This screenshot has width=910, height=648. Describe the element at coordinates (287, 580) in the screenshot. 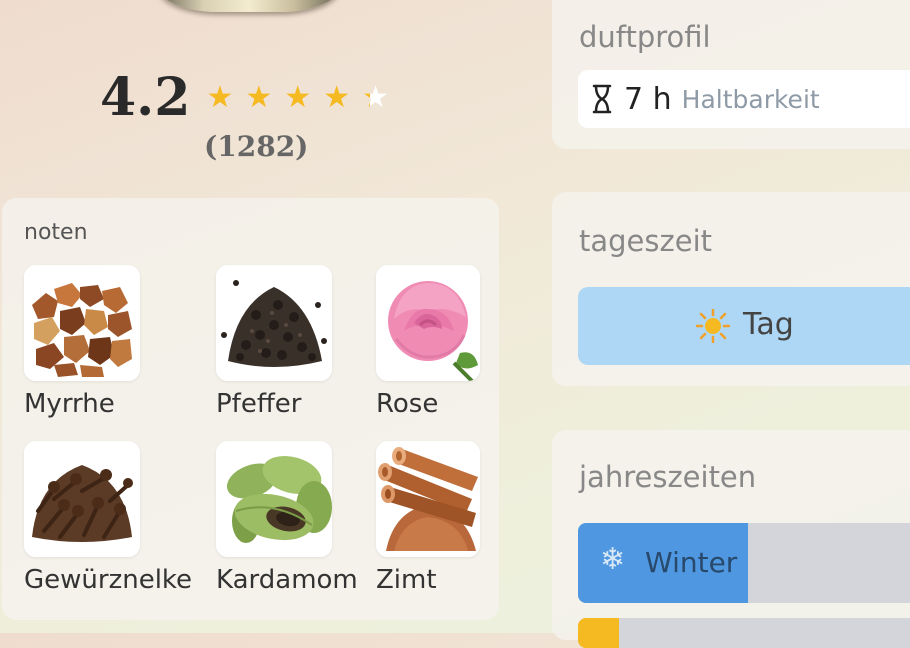

I see `note-label: Kardamom` at that location.